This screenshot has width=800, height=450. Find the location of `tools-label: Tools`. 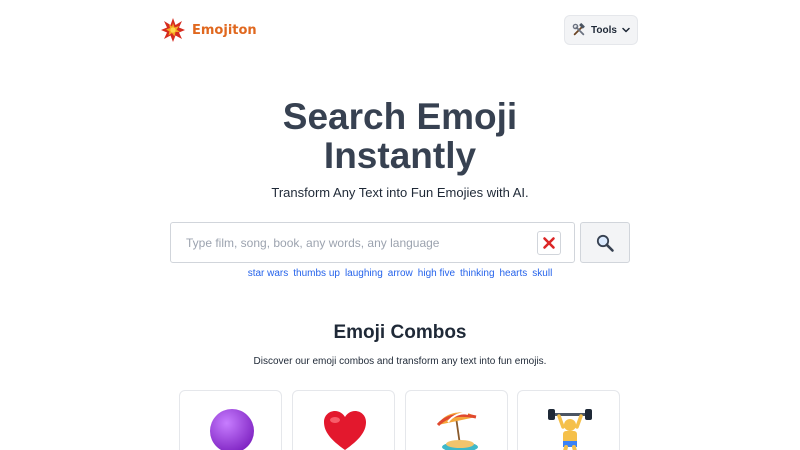

tools-label: Tools is located at coordinates (604, 30).